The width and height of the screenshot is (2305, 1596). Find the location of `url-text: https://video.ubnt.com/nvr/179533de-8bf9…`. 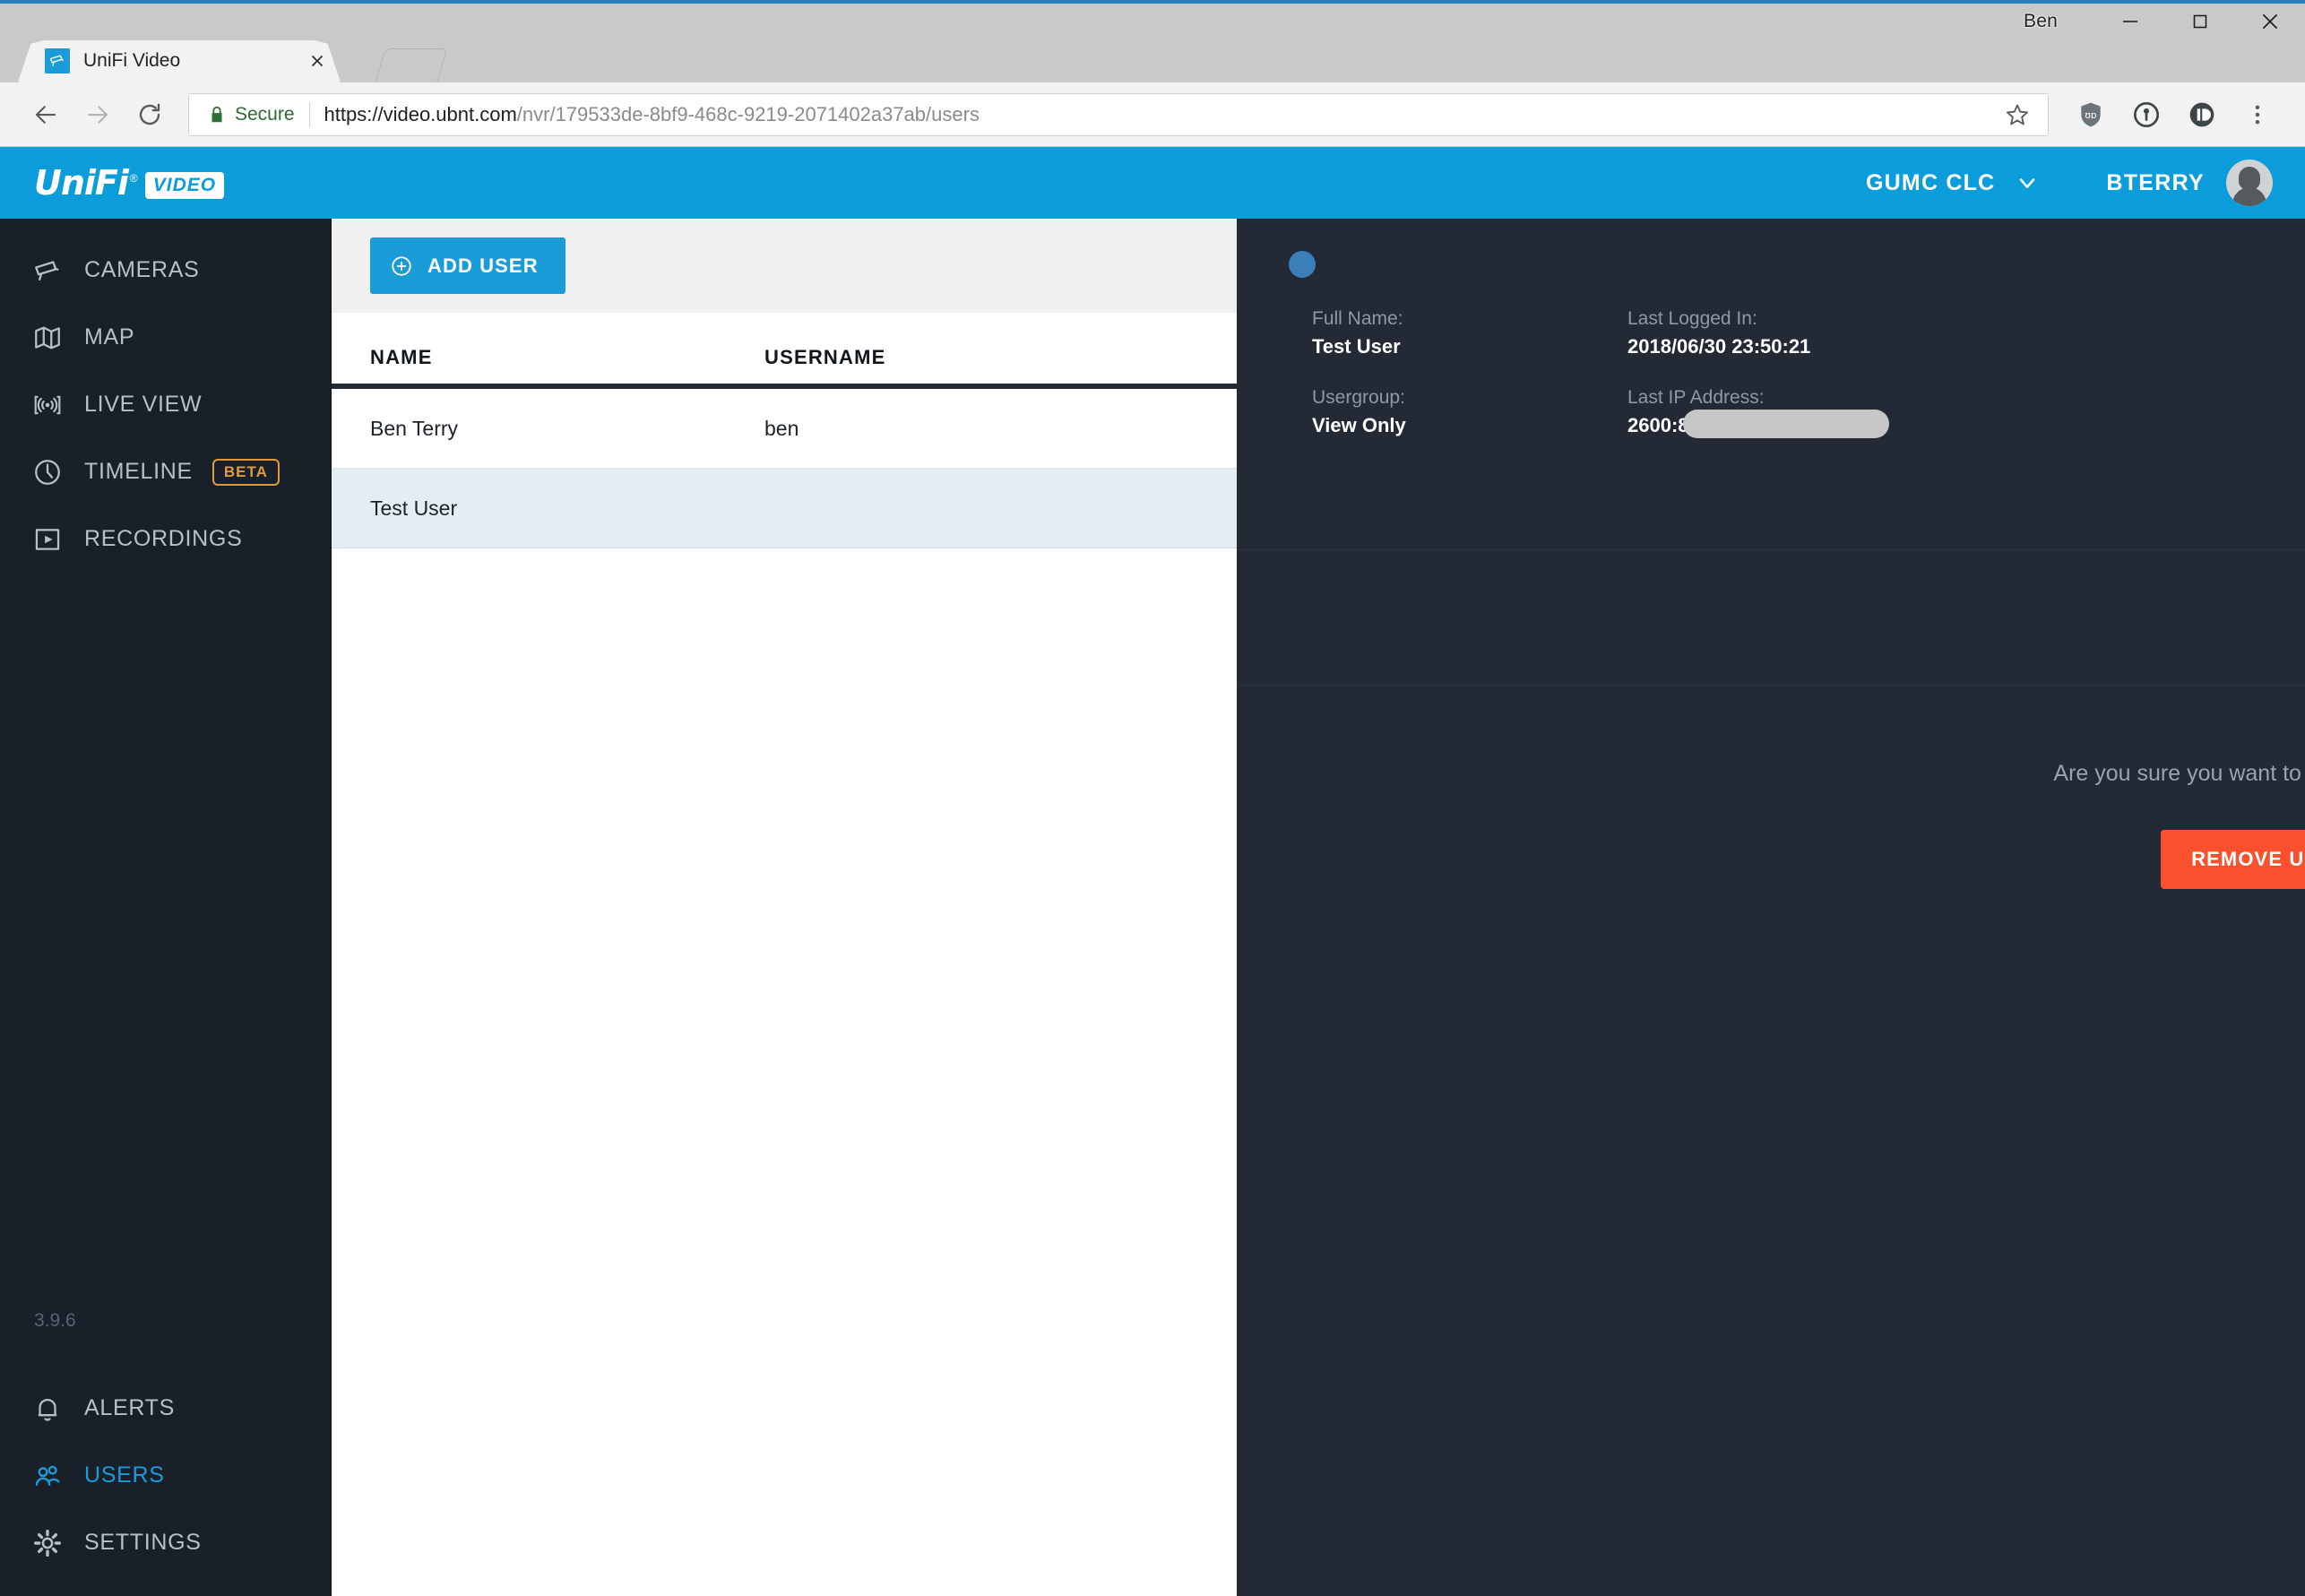

url-text: https://video.ubnt.com/nvr/179533de-8bf9… is located at coordinates (652, 115).